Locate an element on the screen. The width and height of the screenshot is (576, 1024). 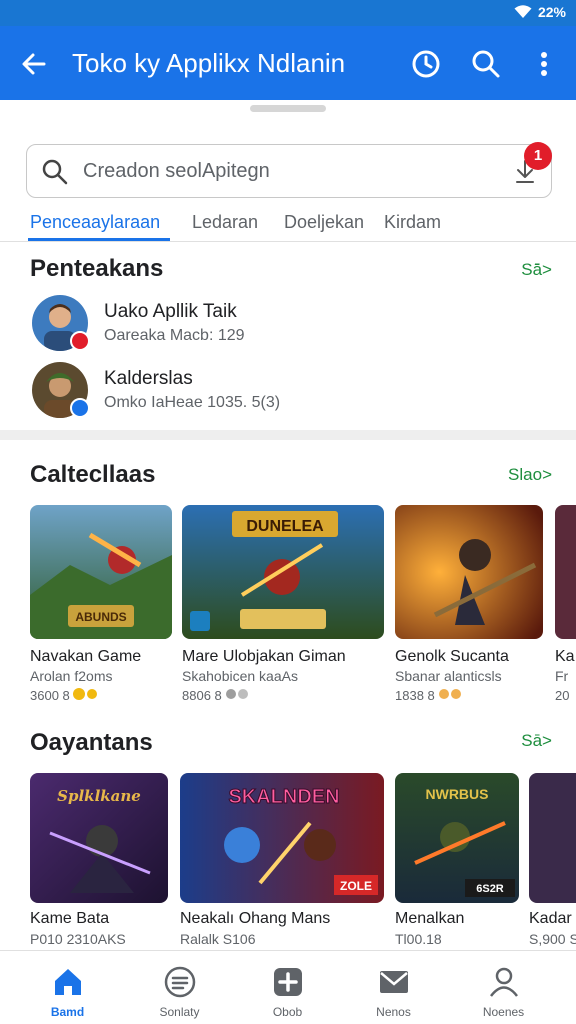
svg-text: SKALNDEN is located at coordinates (283, 797).